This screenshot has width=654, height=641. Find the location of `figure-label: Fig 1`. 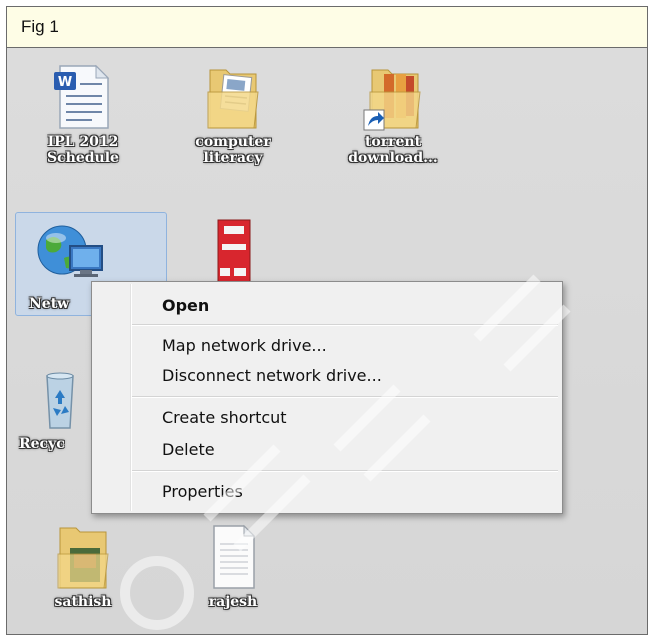

figure-label: Fig 1 is located at coordinates (40, 26).